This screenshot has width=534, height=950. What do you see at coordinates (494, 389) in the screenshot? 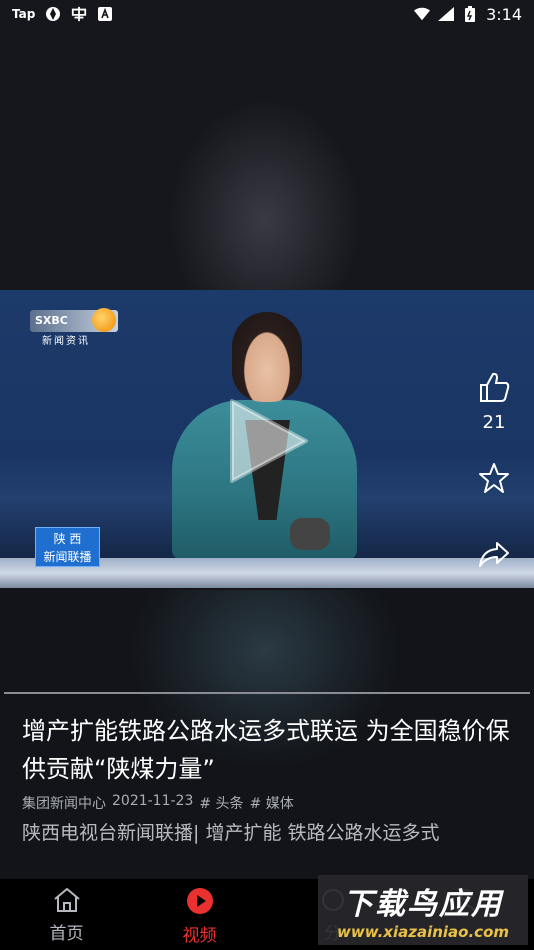
I see `like-icon` at bounding box center [494, 389].